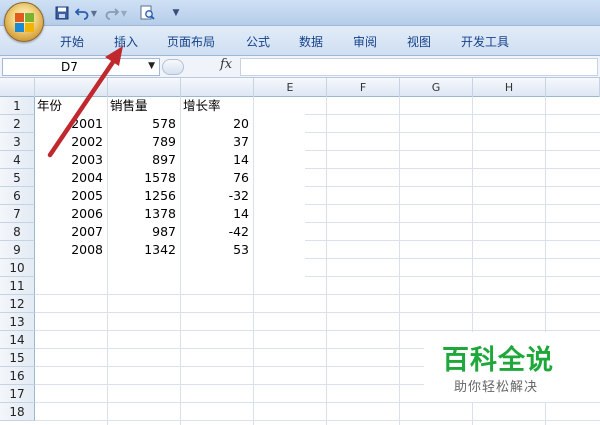 This screenshot has height=425, width=600. I want to click on table-cell: 2005, so click(70, 196).